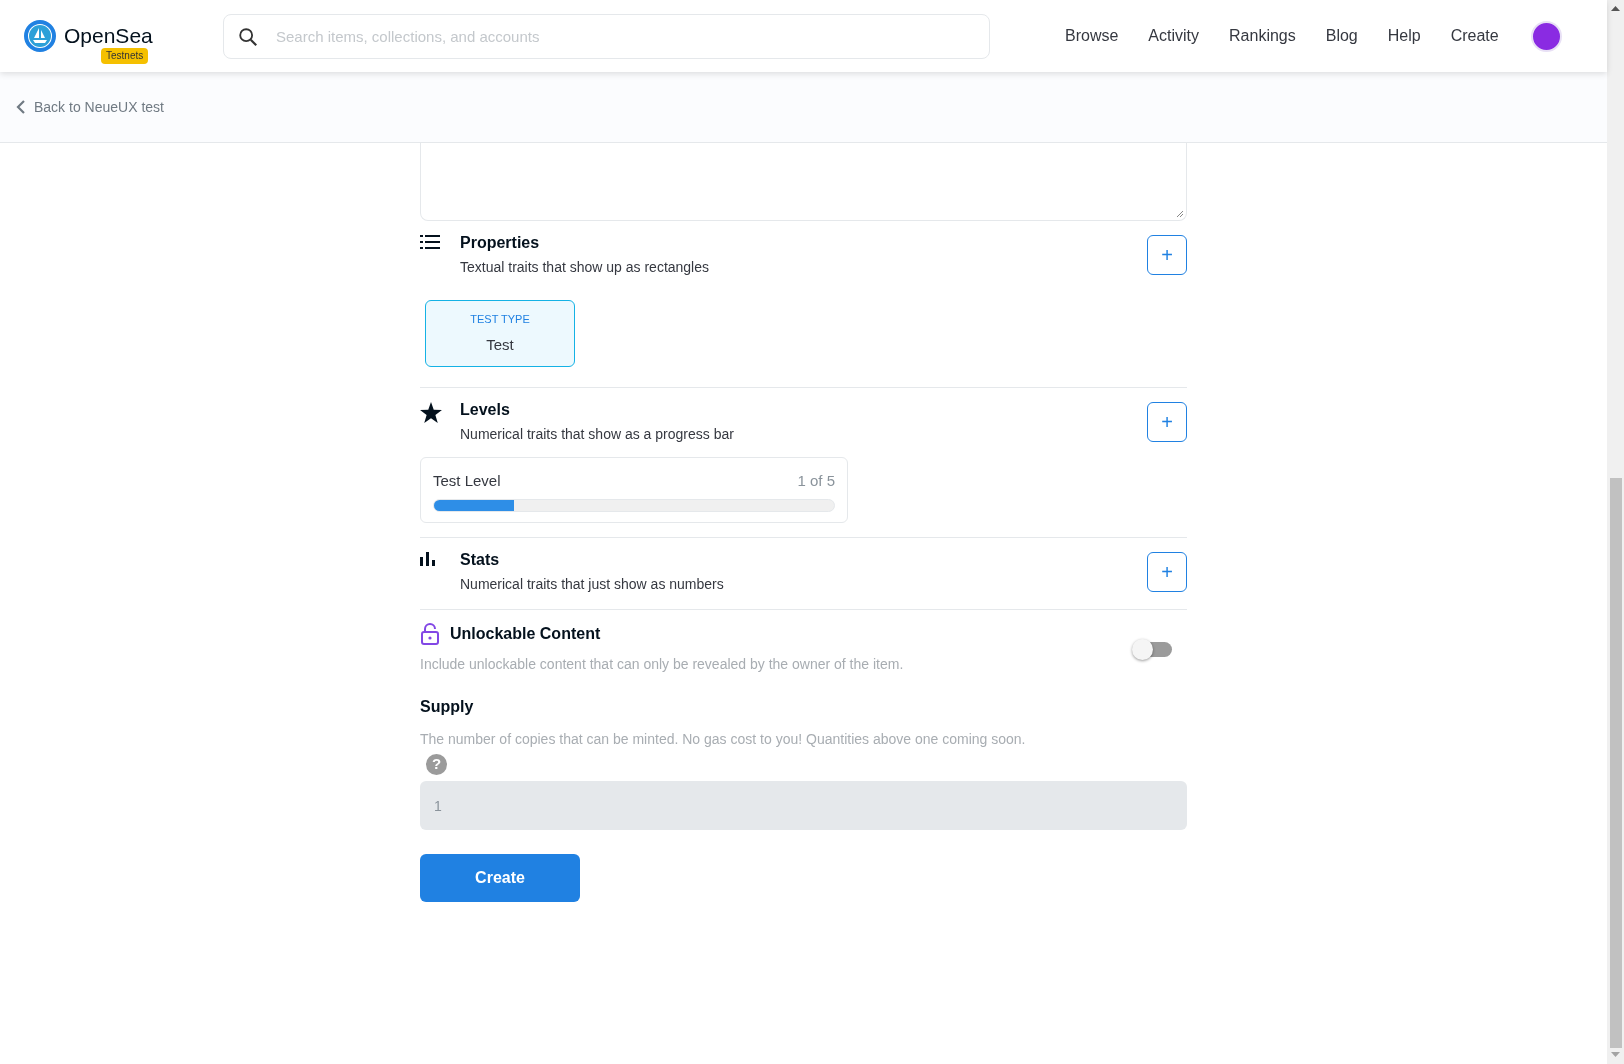  What do you see at coordinates (21, 107) in the screenshot?
I see `chevron-left-icon` at bounding box center [21, 107].